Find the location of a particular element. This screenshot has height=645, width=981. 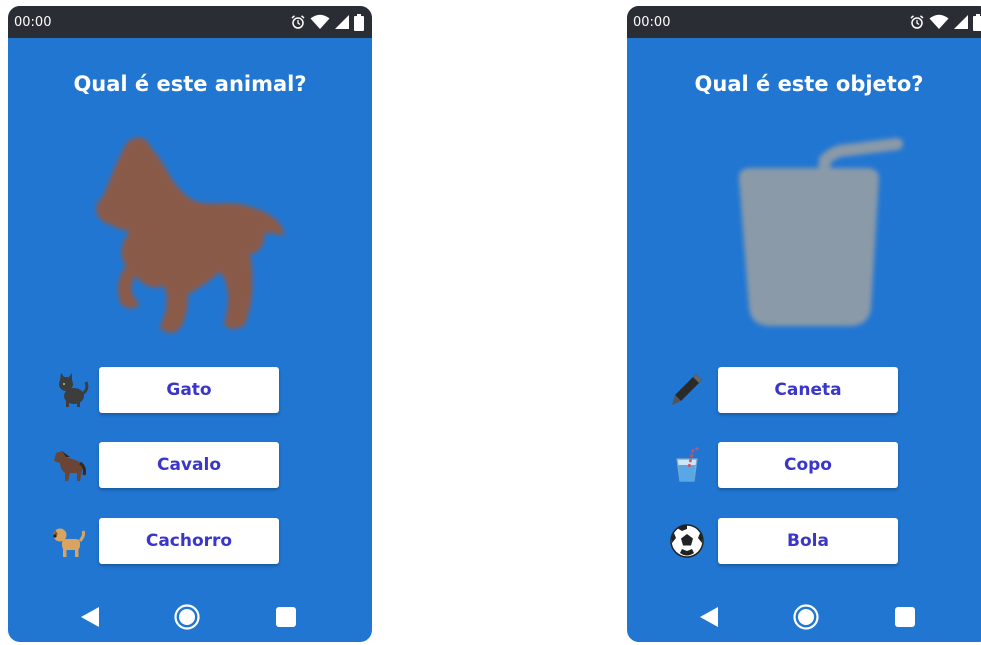

option-row: Copo is located at coordinates (804, 465).